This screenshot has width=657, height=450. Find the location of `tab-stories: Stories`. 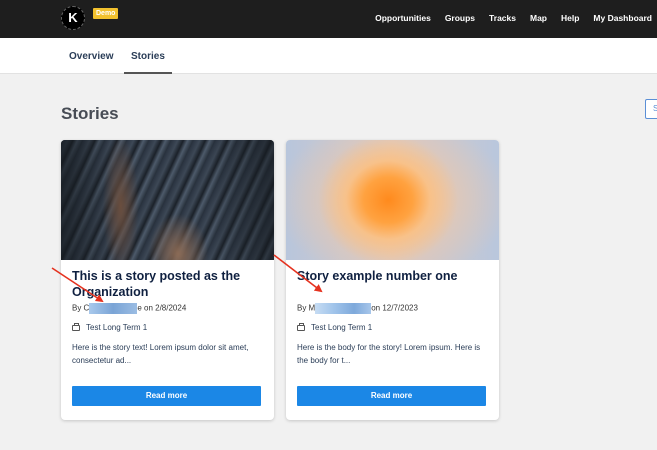

tab-stories: Stories is located at coordinates (148, 56).